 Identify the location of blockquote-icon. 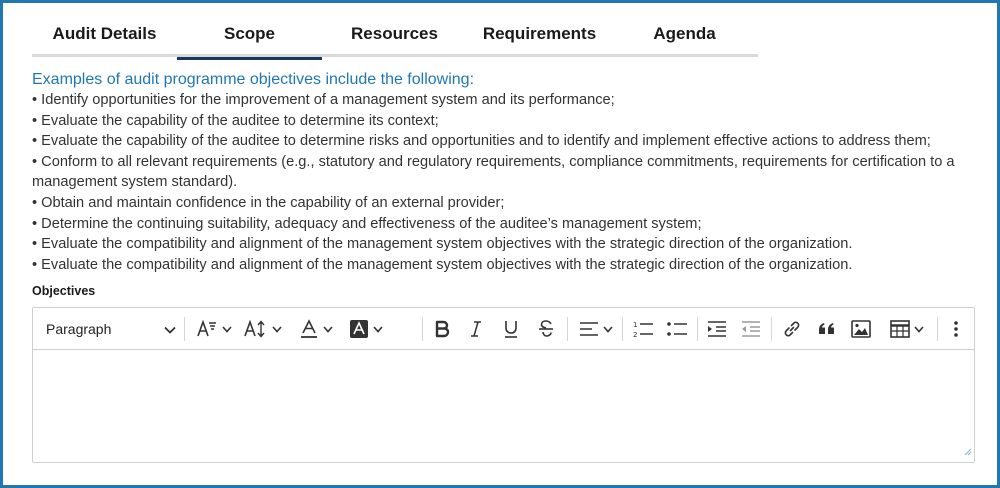
(827, 329).